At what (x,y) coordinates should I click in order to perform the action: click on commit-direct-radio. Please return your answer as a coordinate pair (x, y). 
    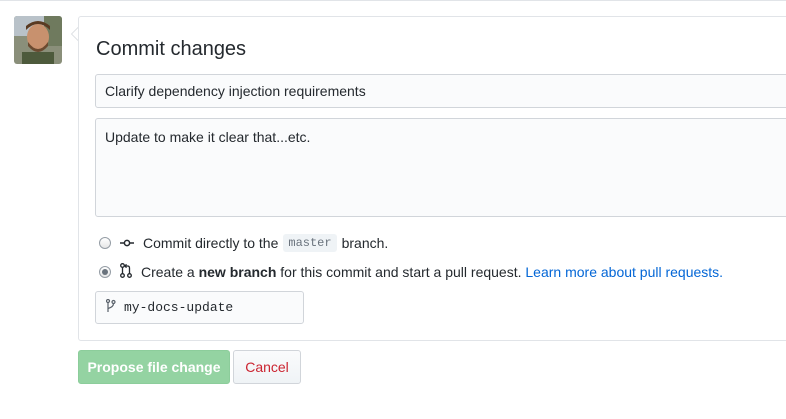
    Looking at the image, I should click on (105, 243).